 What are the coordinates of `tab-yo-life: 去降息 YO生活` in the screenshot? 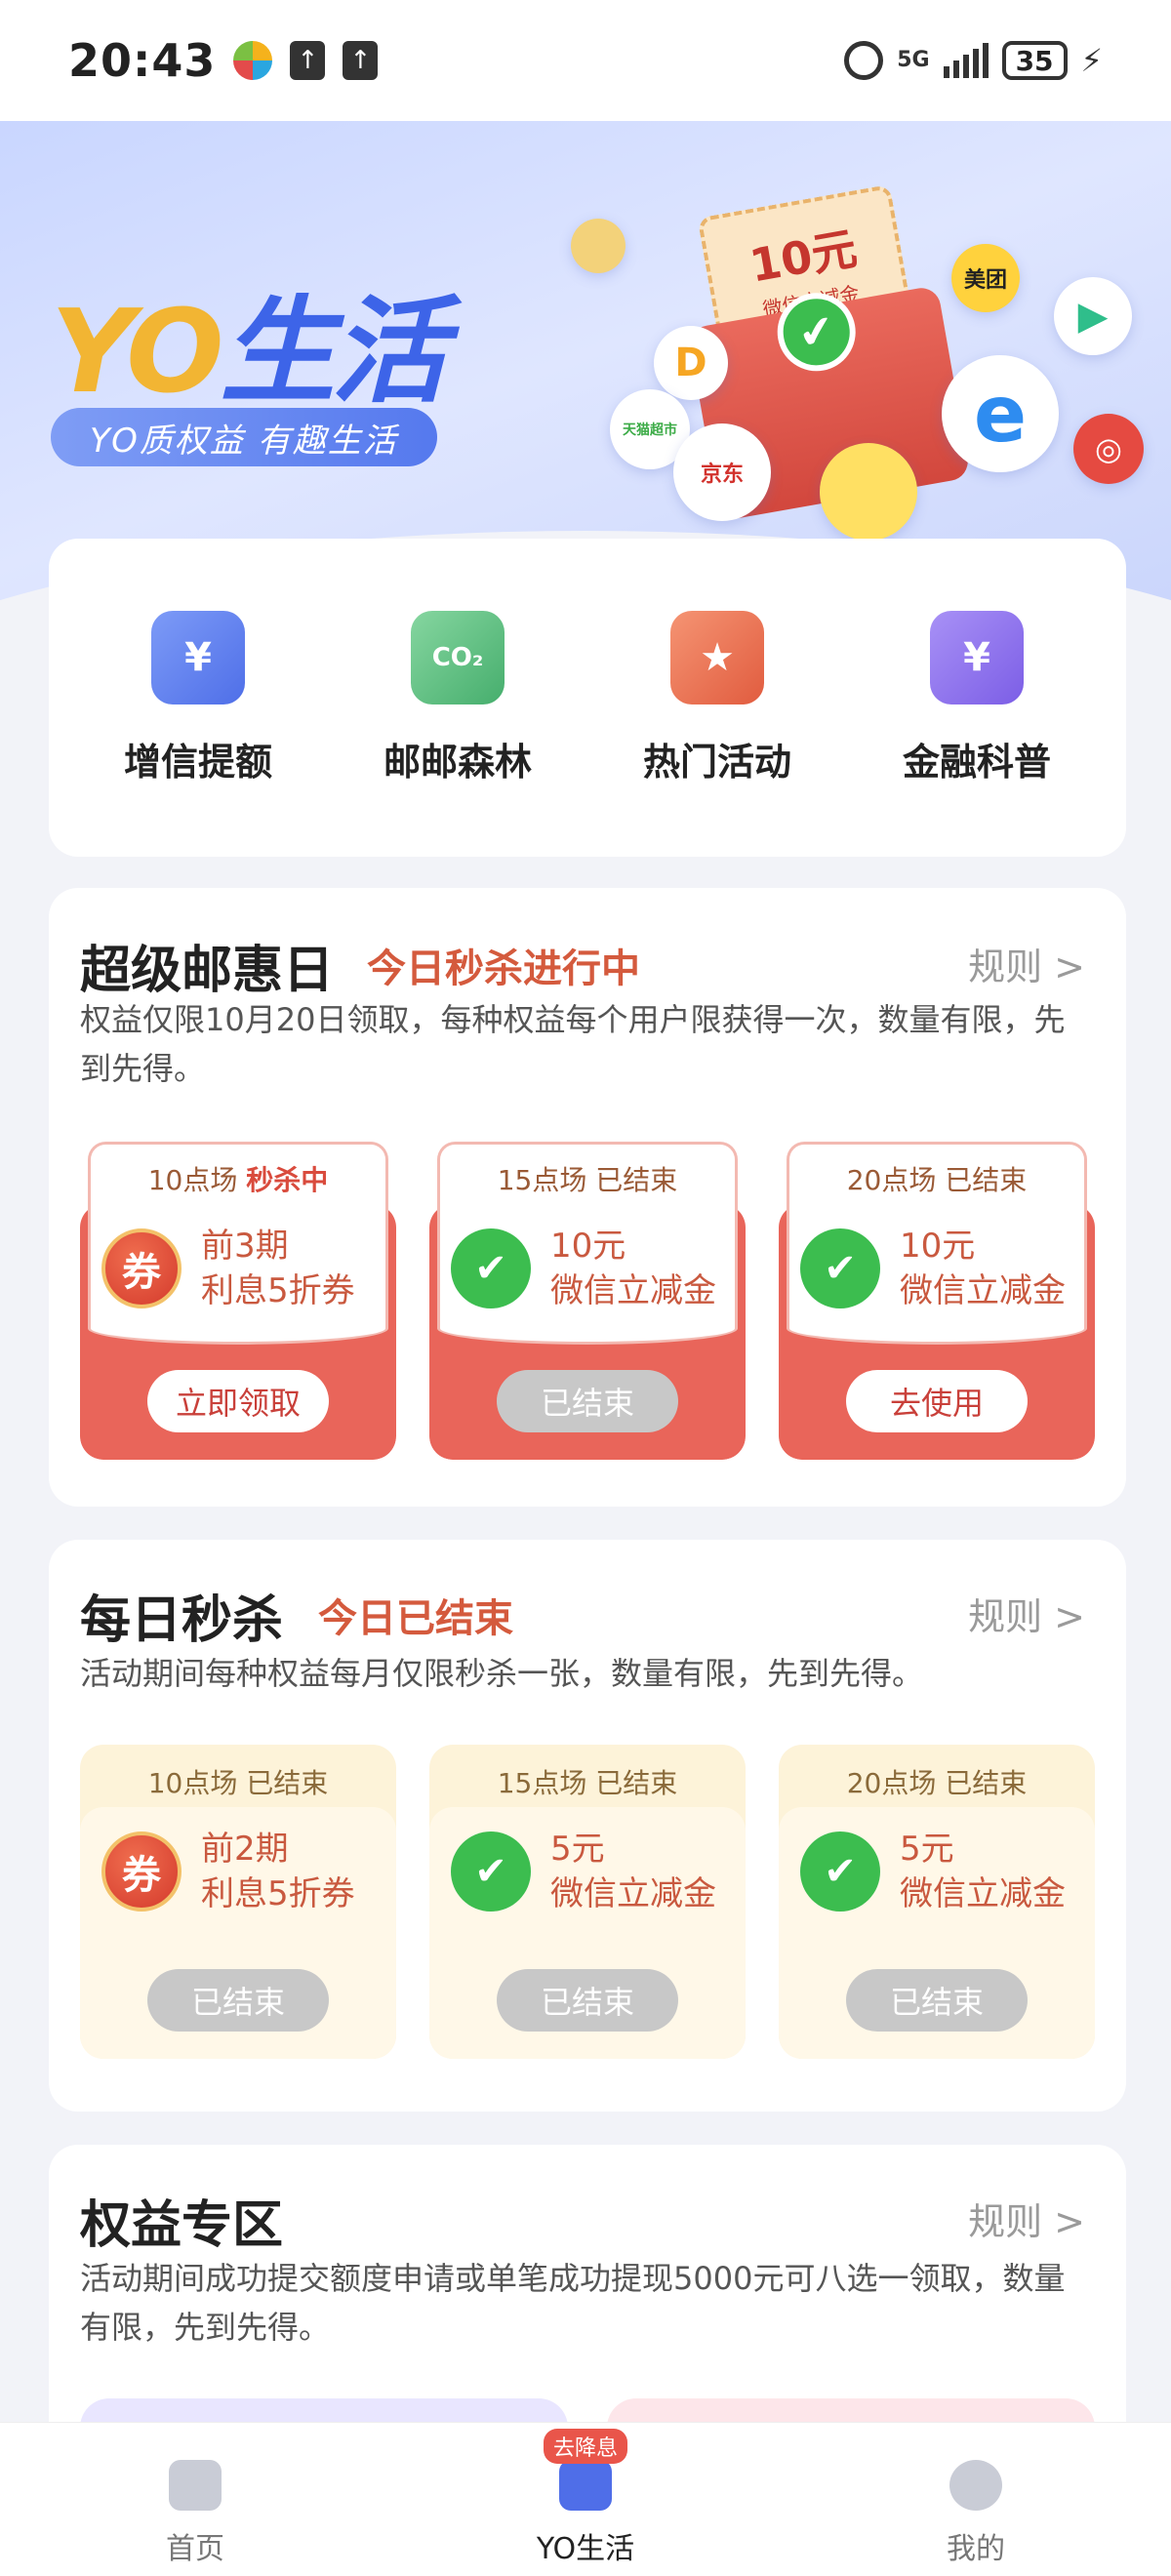 It's located at (585, 2499).